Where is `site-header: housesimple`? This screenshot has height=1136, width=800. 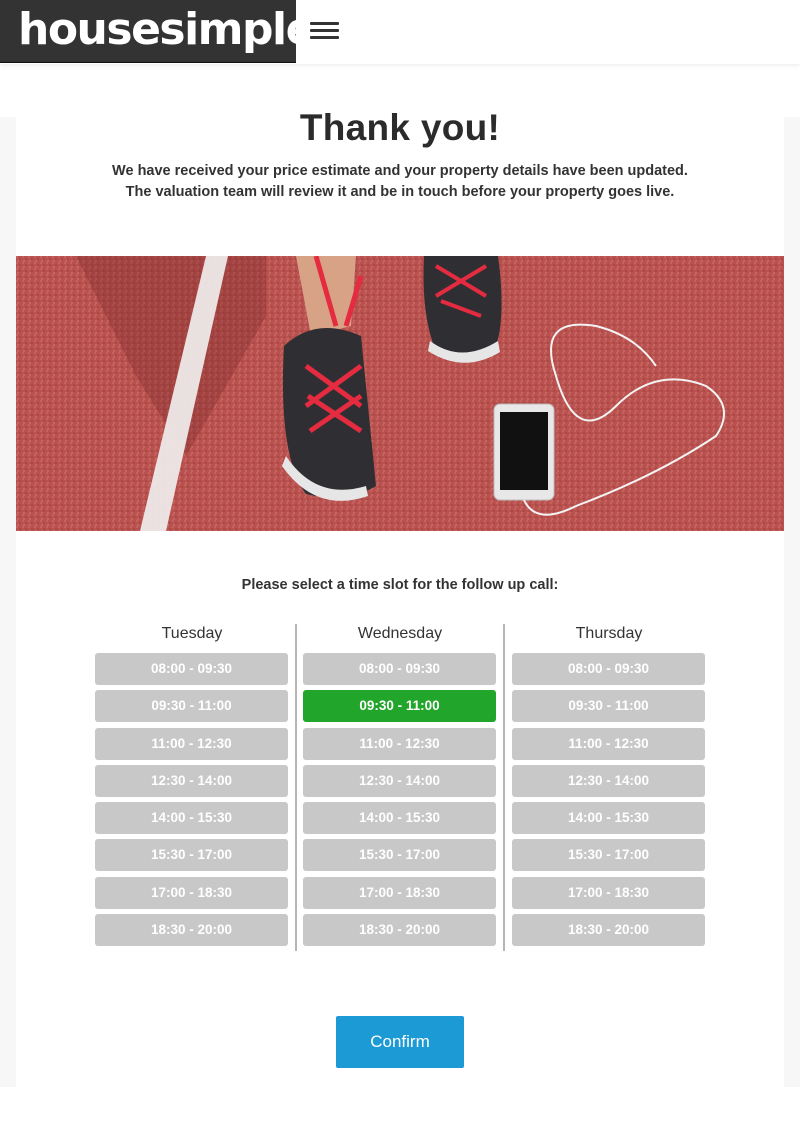 site-header: housesimple is located at coordinates (400, 32).